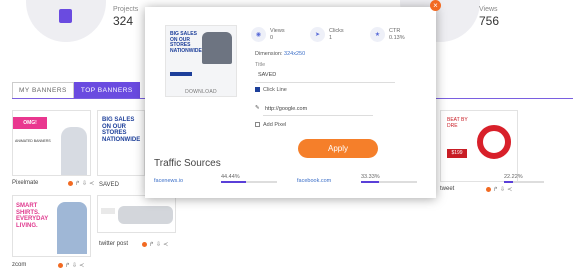  I want to click on apply-button: Apply, so click(338, 148).